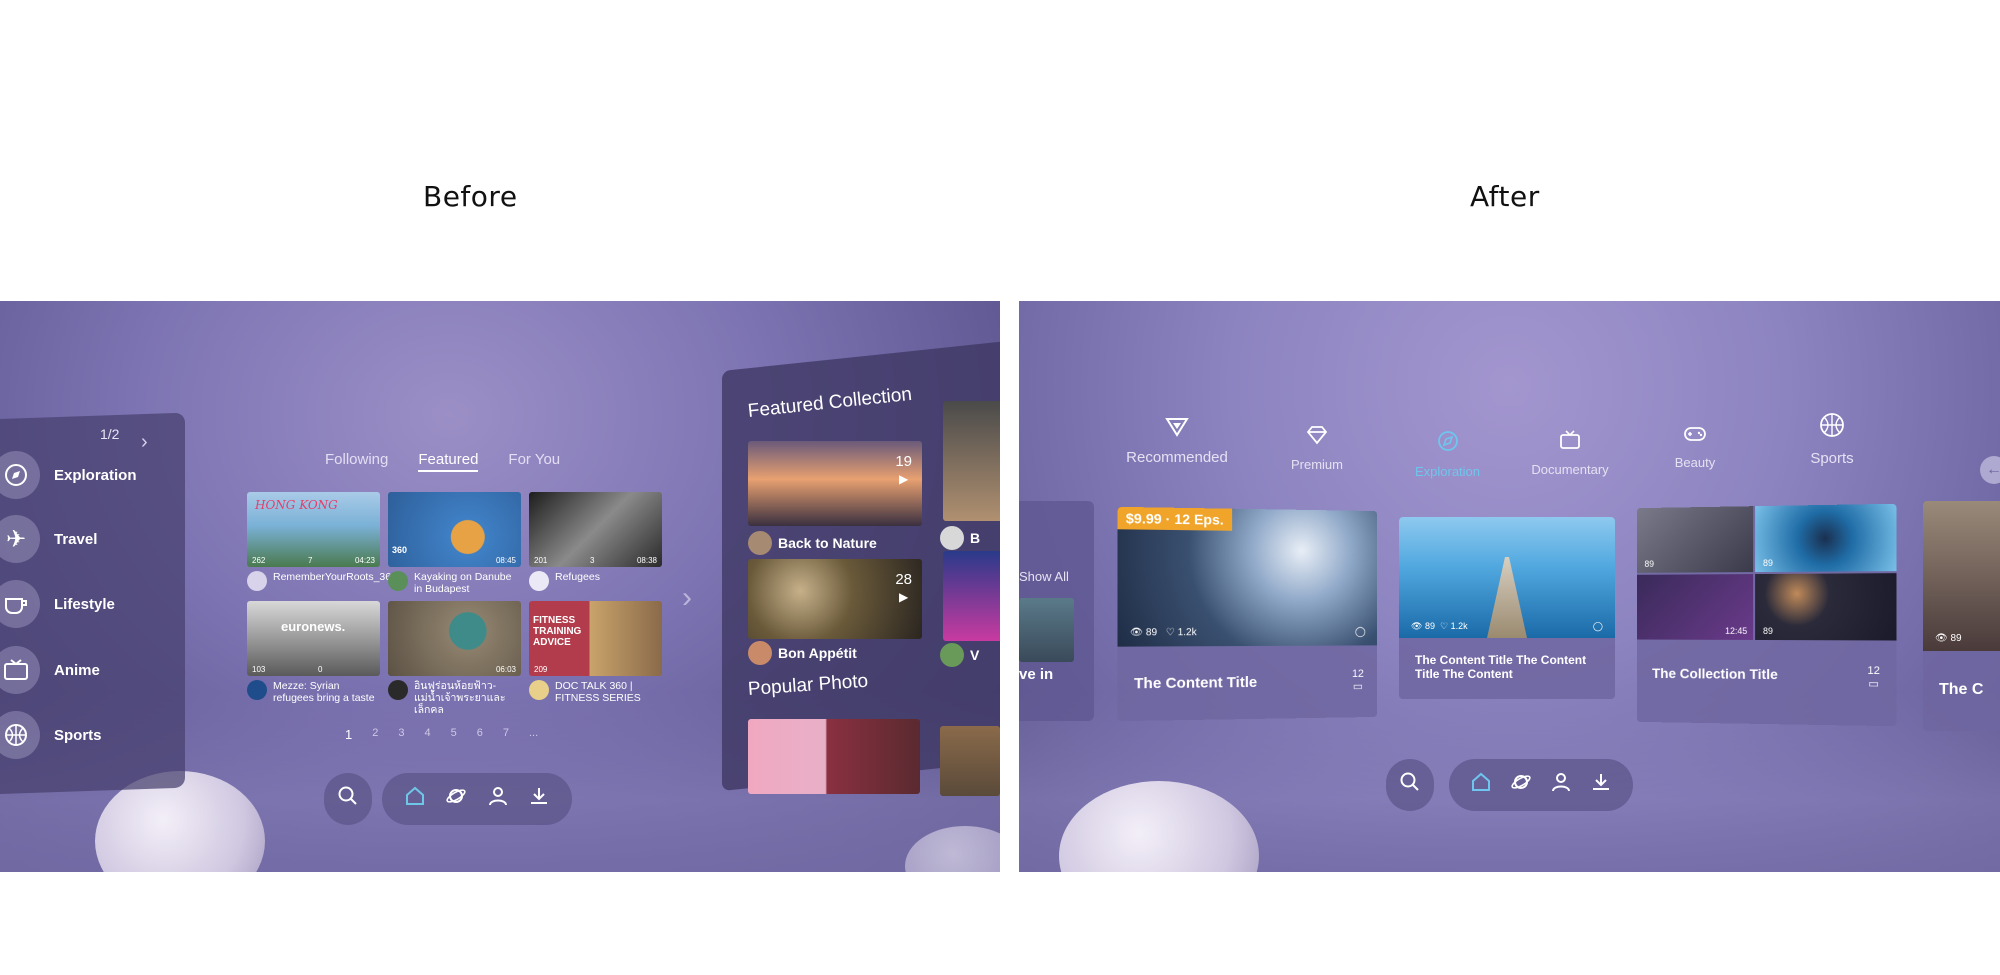  I want to click on category-label: Anime, so click(77, 670).